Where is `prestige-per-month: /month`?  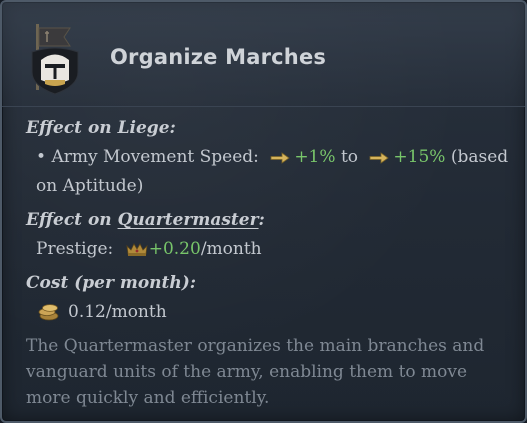
prestige-per-month: /month is located at coordinates (231, 249).